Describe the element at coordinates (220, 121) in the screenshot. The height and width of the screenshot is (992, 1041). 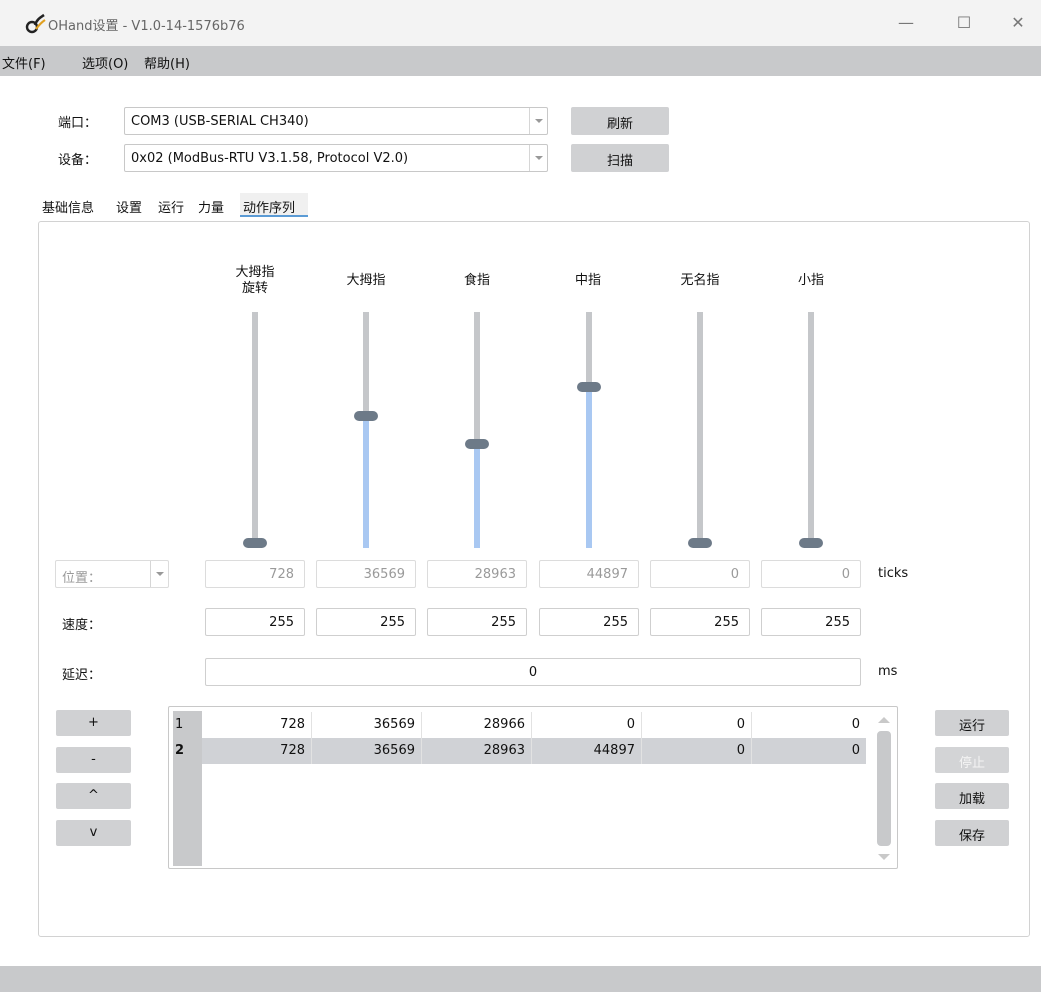
I see `port-select-value: COM3 (USB-SERIAL CH340)` at that location.